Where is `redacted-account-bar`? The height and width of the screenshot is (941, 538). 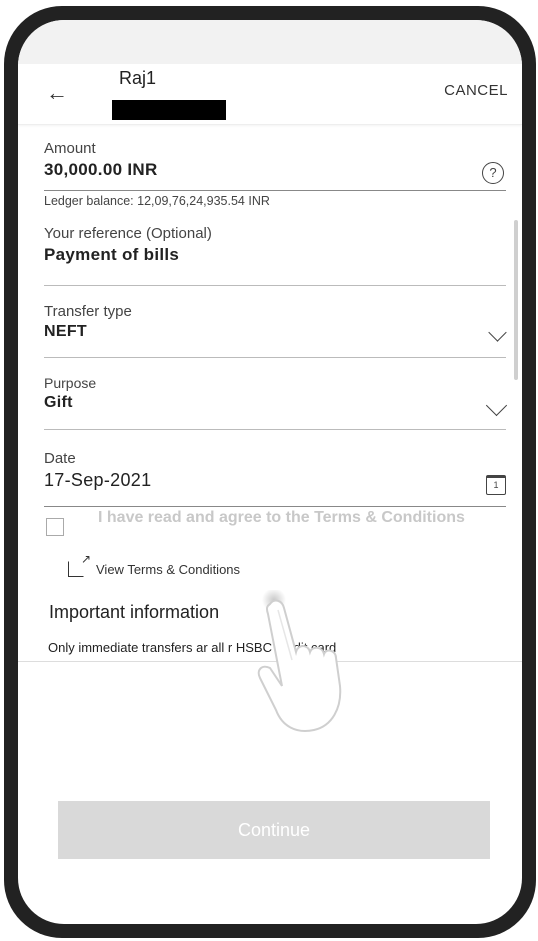
redacted-account-bar is located at coordinates (169, 110).